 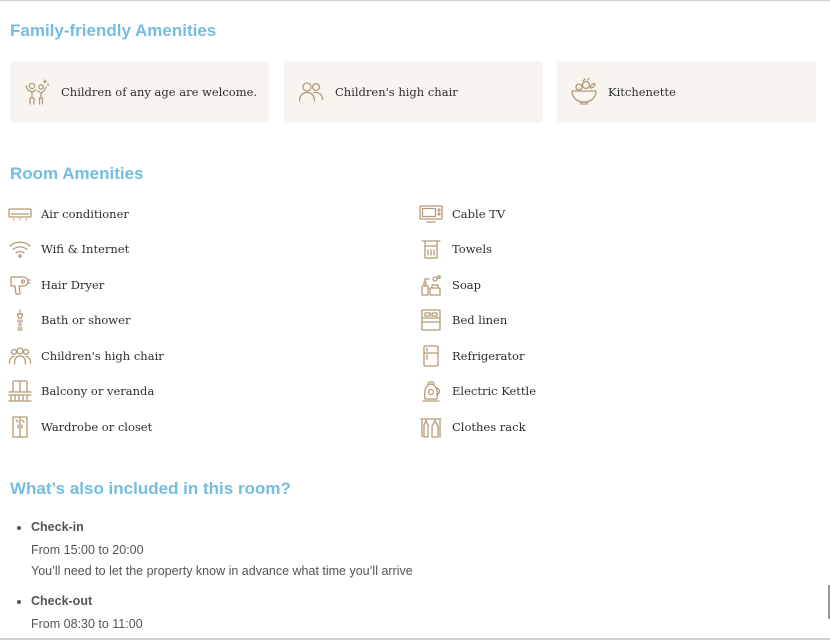 What do you see at coordinates (150, 488) in the screenshot?
I see `included-title: What’s also included in this room?` at bounding box center [150, 488].